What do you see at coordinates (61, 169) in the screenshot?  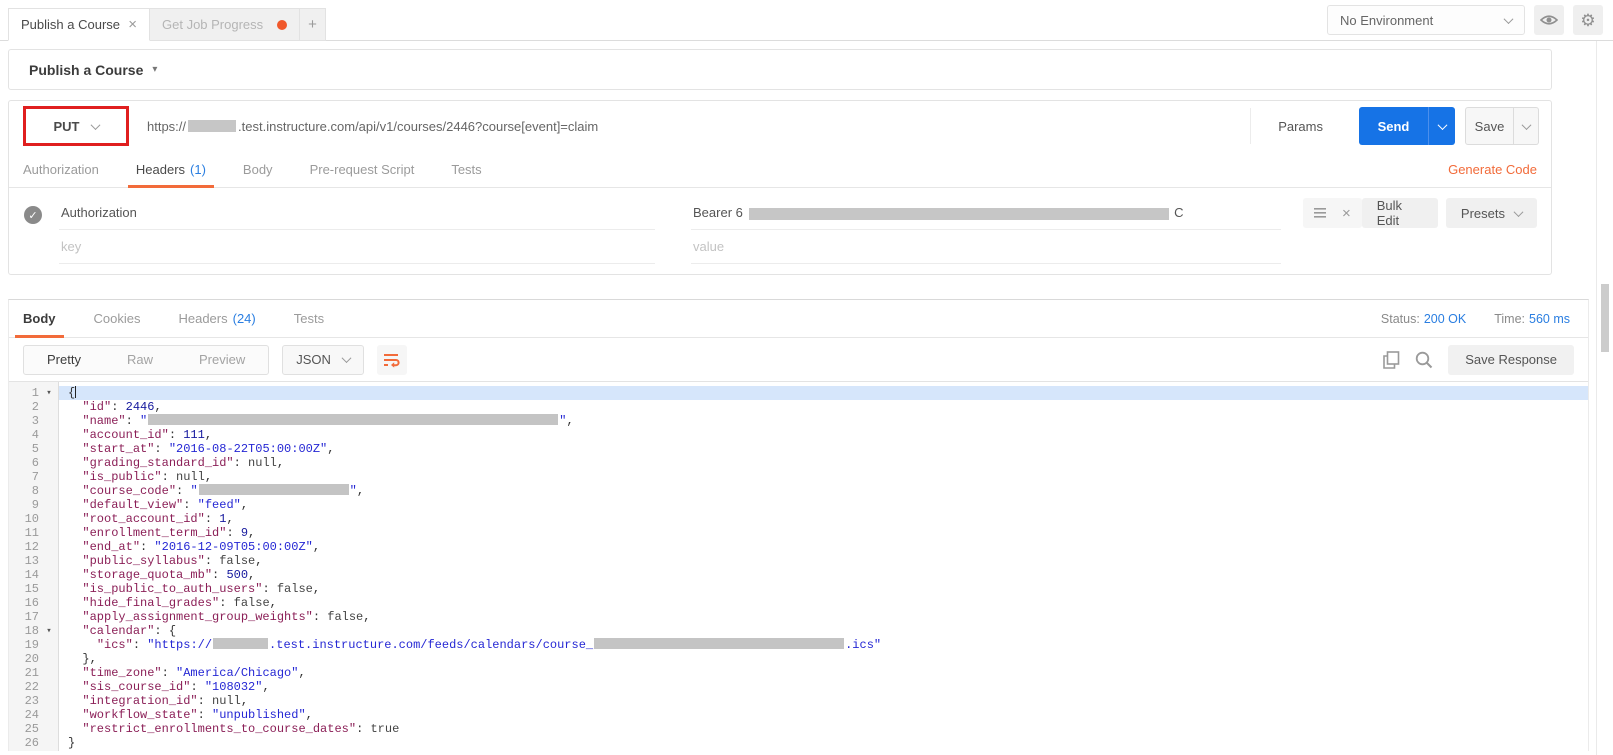 I see `tab-authorization: Authorization` at bounding box center [61, 169].